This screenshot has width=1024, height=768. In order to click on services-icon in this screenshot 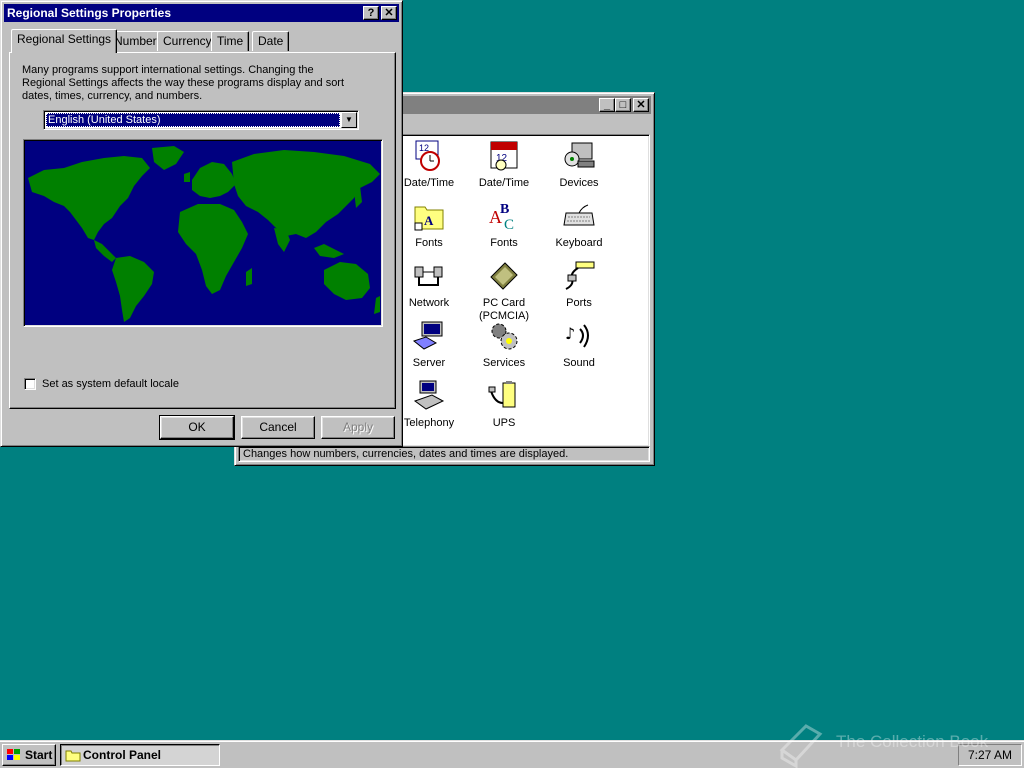, I will do `click(504, 336)`.